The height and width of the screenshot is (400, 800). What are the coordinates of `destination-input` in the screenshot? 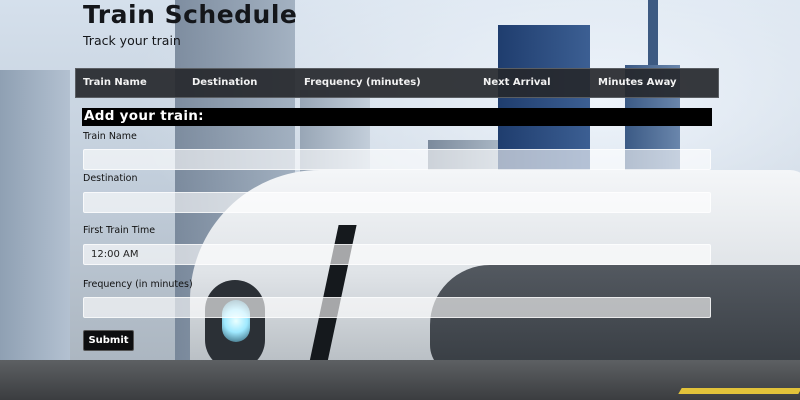 It's located at (397, 202).